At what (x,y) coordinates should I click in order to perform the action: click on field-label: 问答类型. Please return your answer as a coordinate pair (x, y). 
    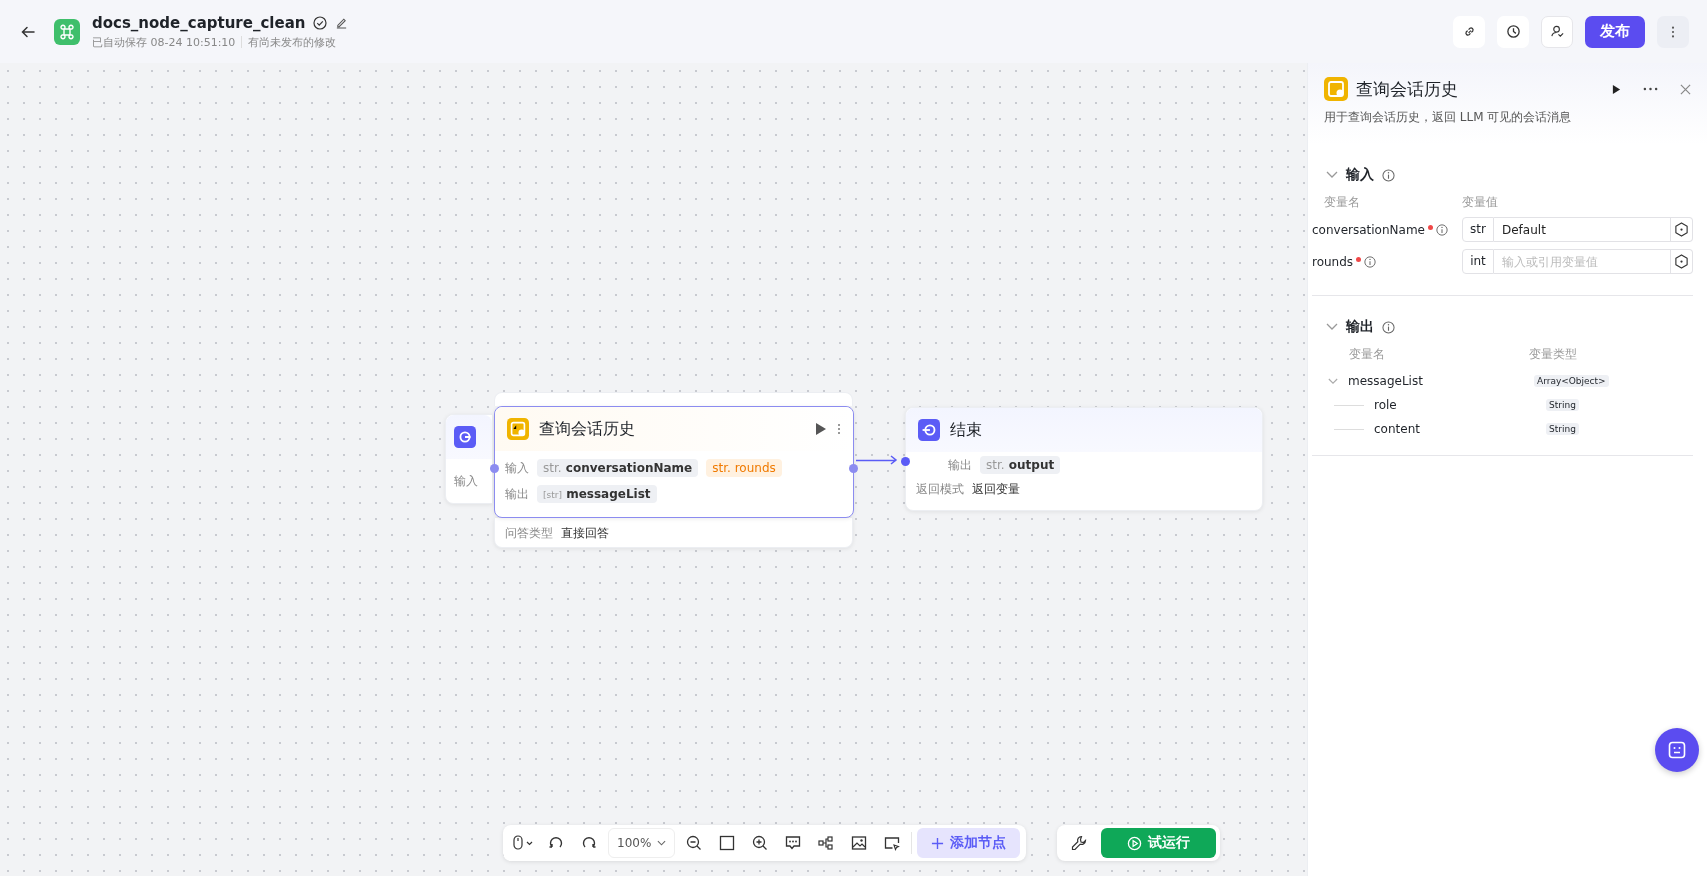
    Looking at the image, I should click on (529, 533).